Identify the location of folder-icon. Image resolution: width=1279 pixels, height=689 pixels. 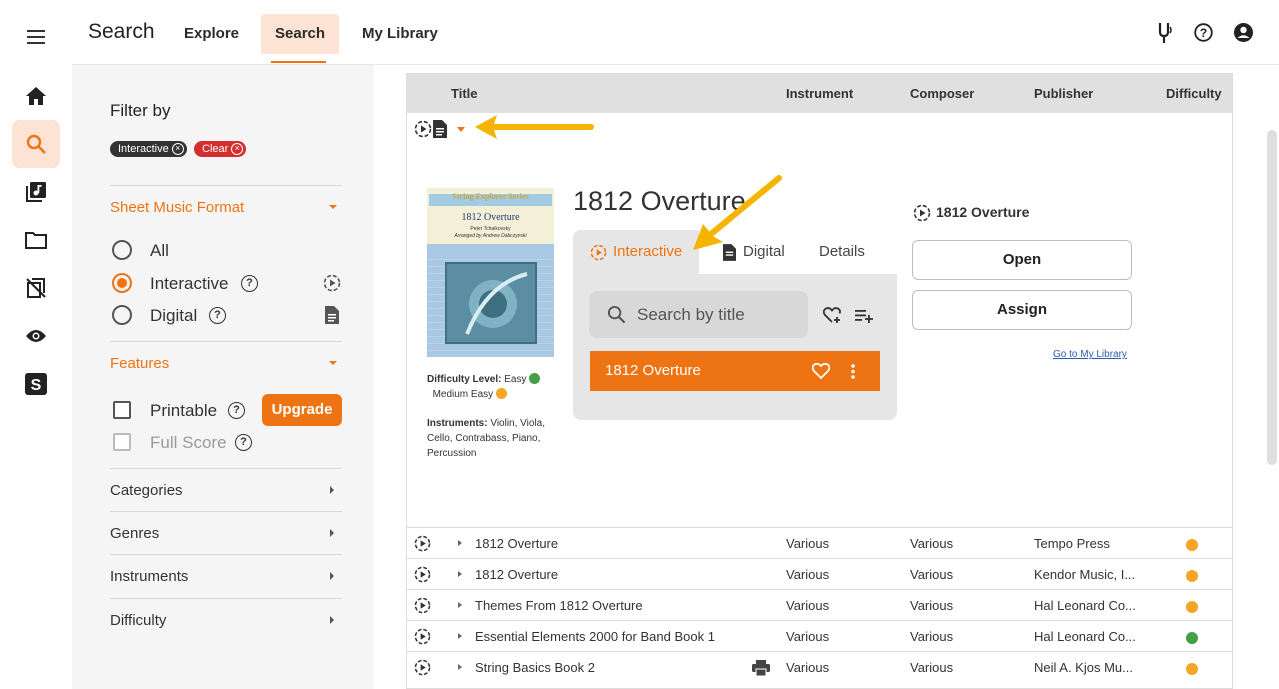
(36, 240).